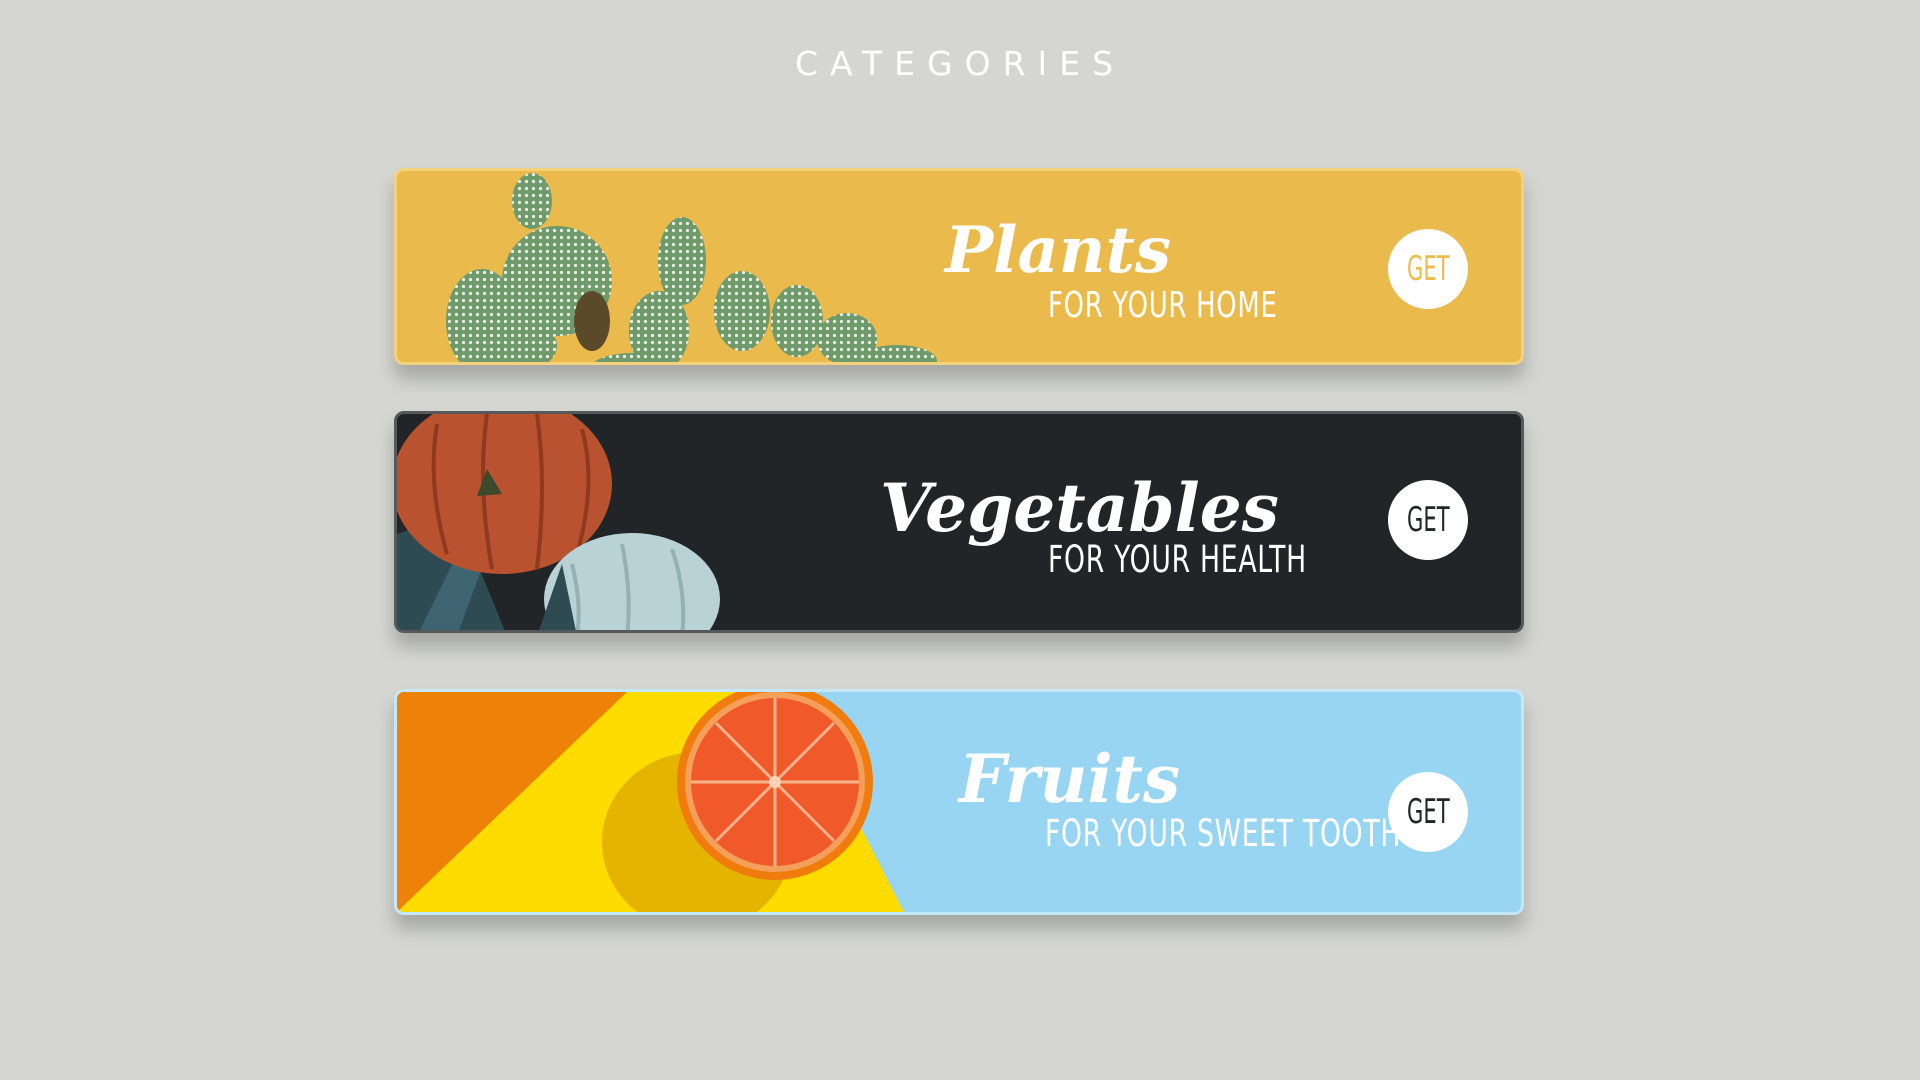 This screenshot has width=1920, height=1080. I want to click on category-banner-vegetables: Vegetables FOR YOUR HEALTH GET, so click(959, 522).